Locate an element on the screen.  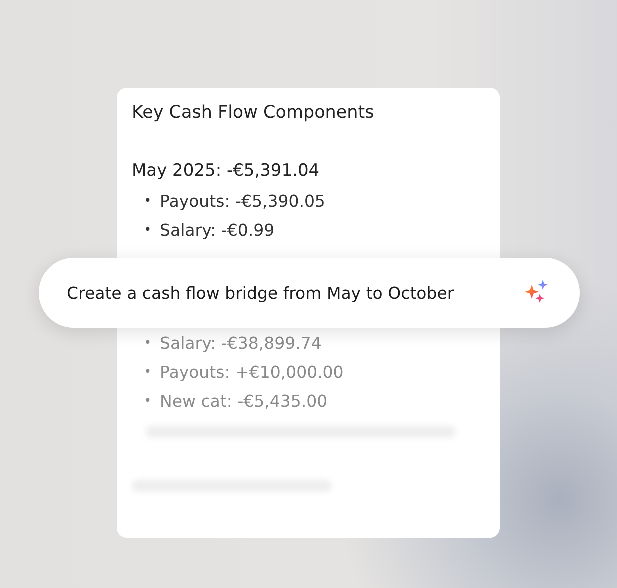
prompt-text: Create a cash flow bridge from May to October is located at coordinates (260, 293).